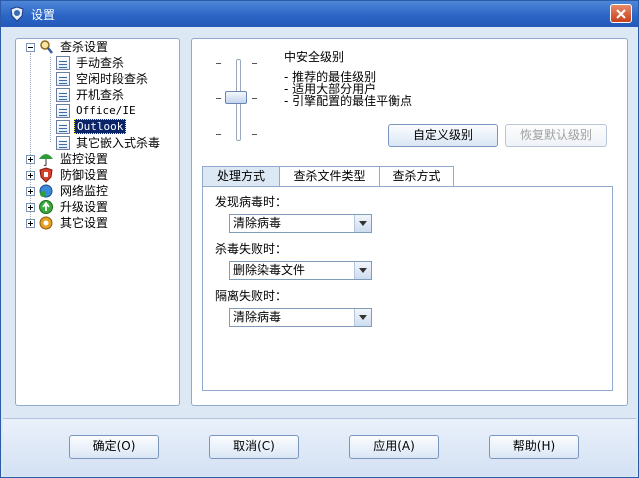 The height and width of the screenshot is (478, 639). What do you see at coordinates (91, 94) in the screenshot?
I see `tree-item-boot-scan: 开机查杀` at bounding box center [91, 94].